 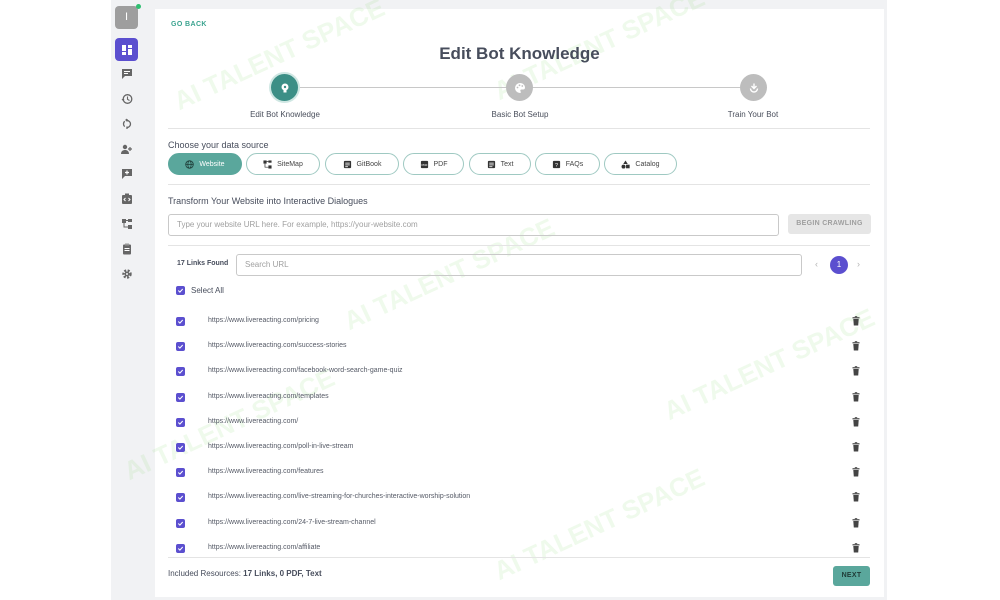 I want to click on chip-faqs: ? FAQs, so click(x=567, y=164).